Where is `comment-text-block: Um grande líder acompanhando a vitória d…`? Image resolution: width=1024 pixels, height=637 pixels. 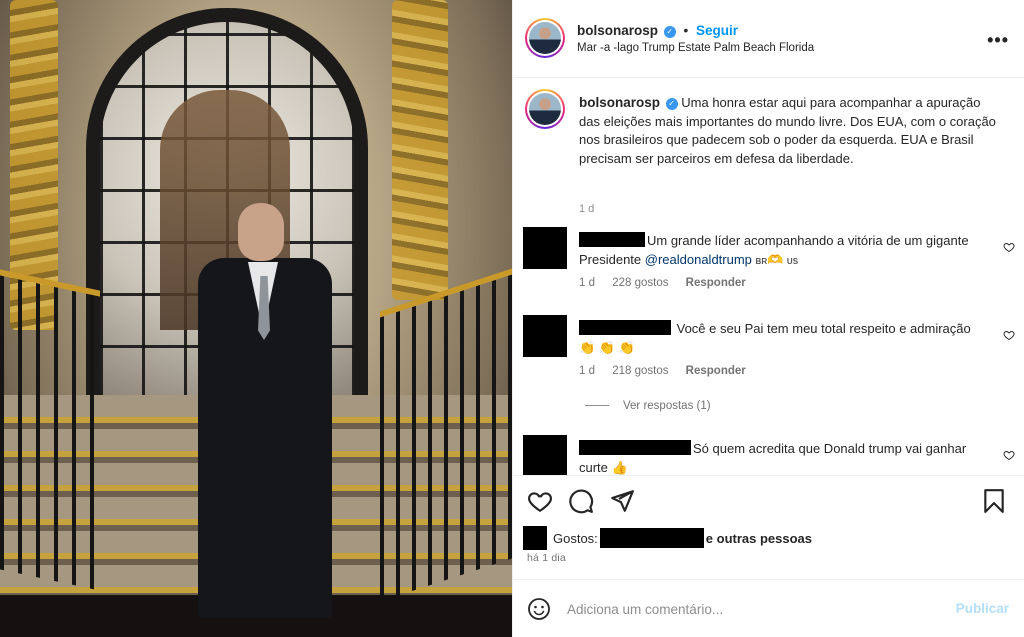
comment-text-block: Um grande líder acompanhando a vitória d… is located at coordinates (779, 251).